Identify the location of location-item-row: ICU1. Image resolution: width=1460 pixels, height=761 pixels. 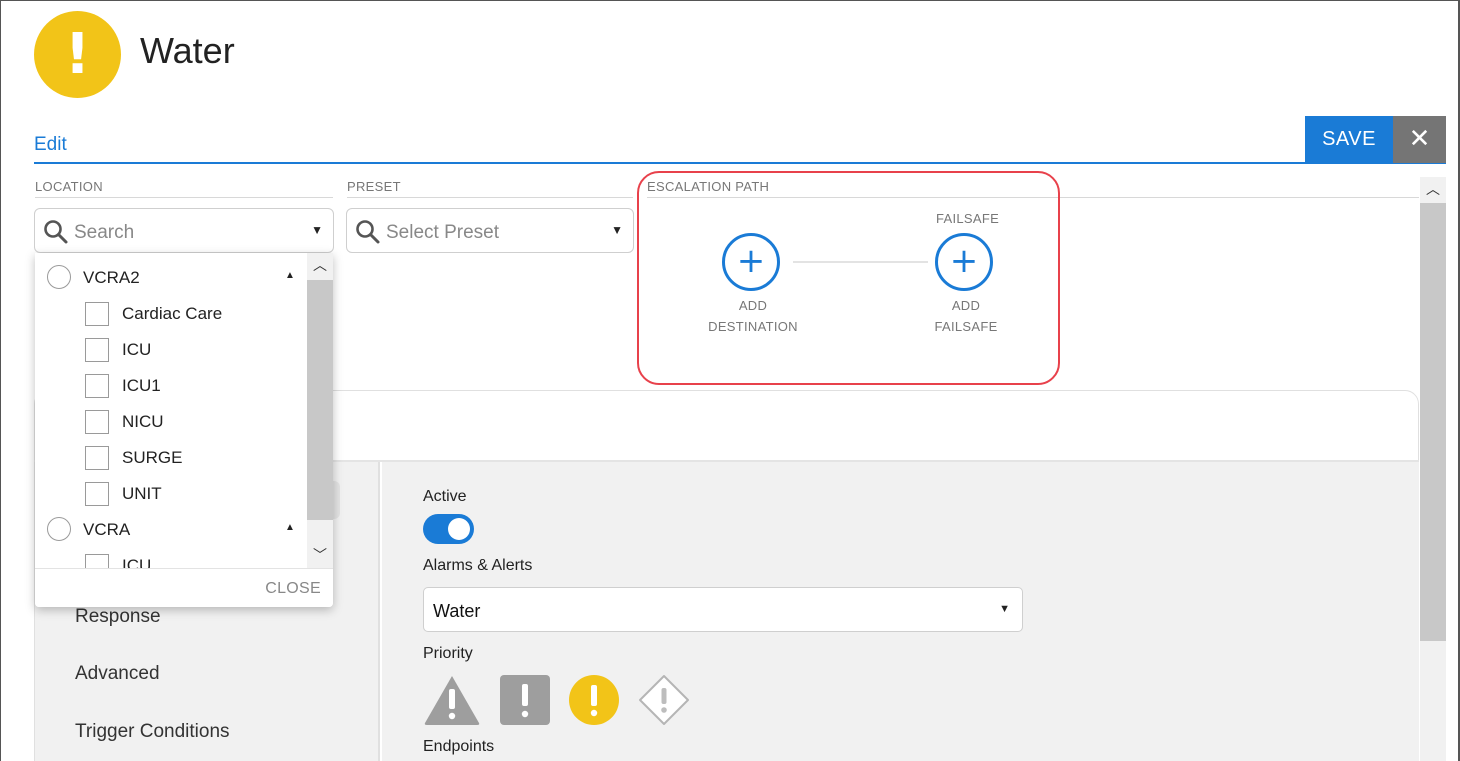
(170, 385).